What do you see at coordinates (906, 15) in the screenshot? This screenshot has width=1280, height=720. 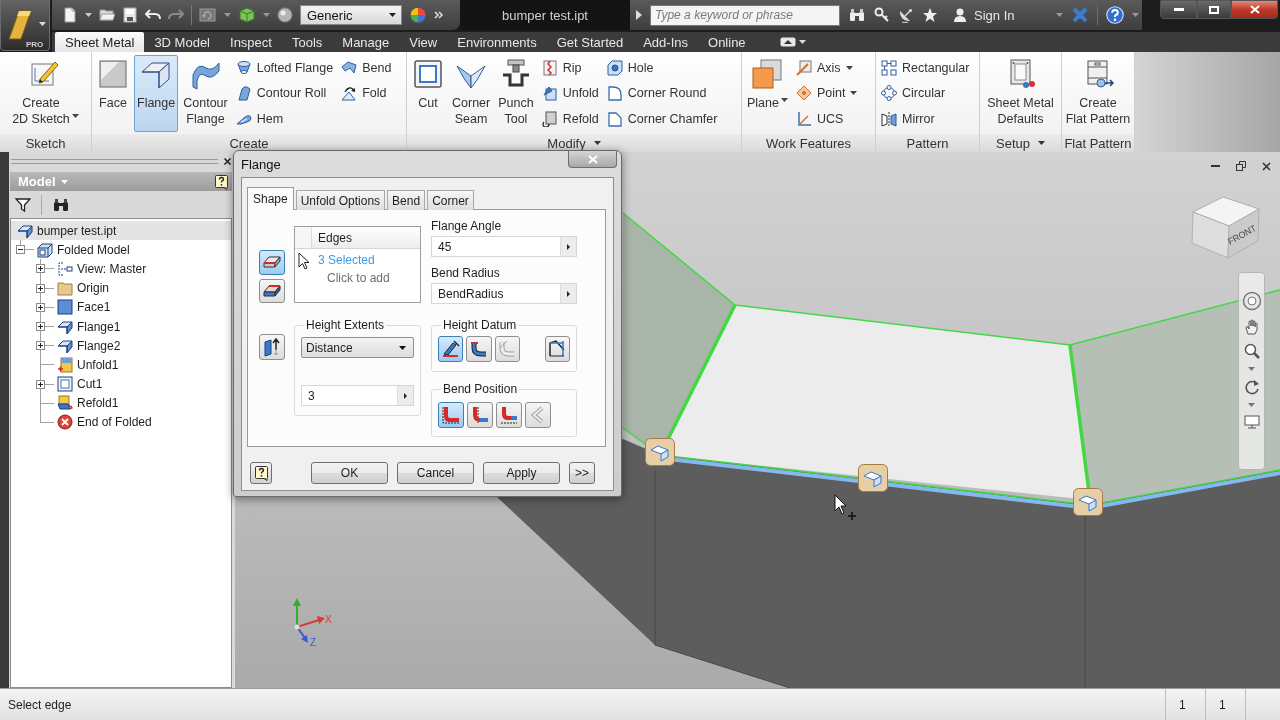 I see `satellite-dish-icon` at bounding box center [906, 15].